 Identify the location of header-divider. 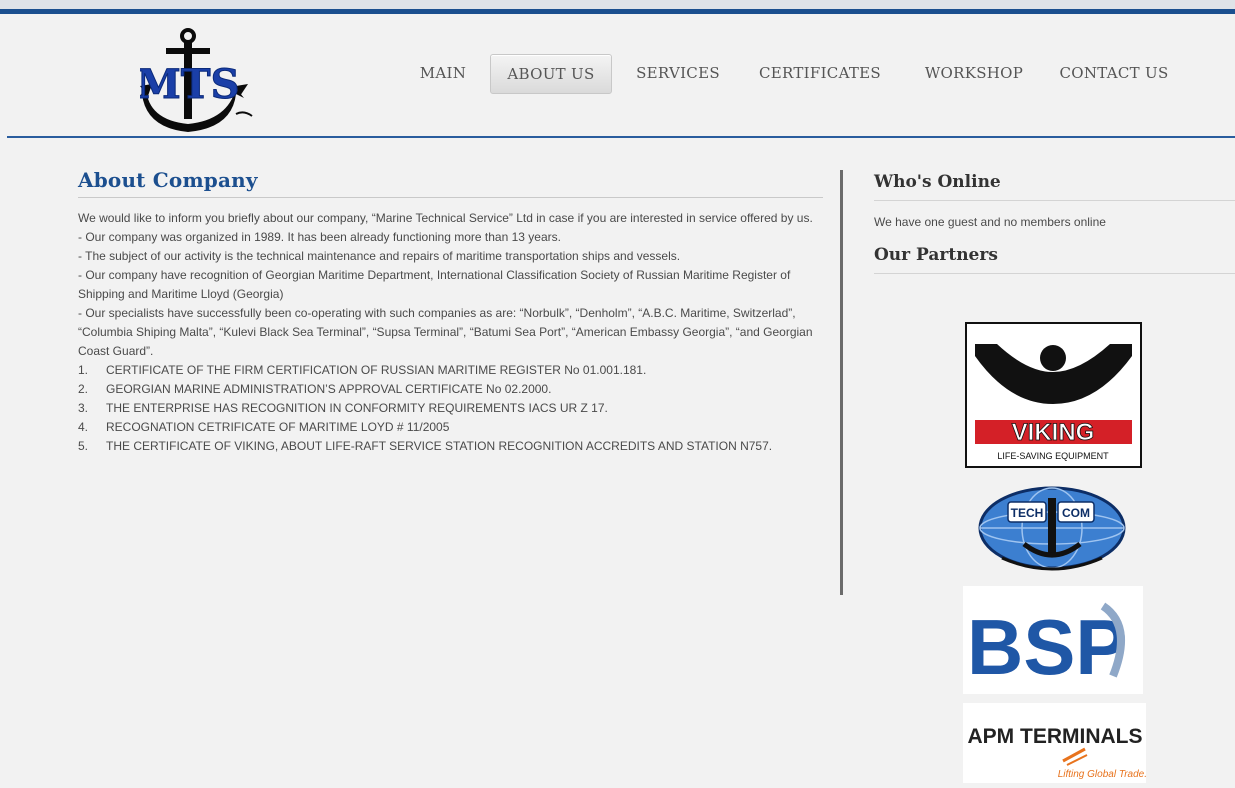
(621, 137).